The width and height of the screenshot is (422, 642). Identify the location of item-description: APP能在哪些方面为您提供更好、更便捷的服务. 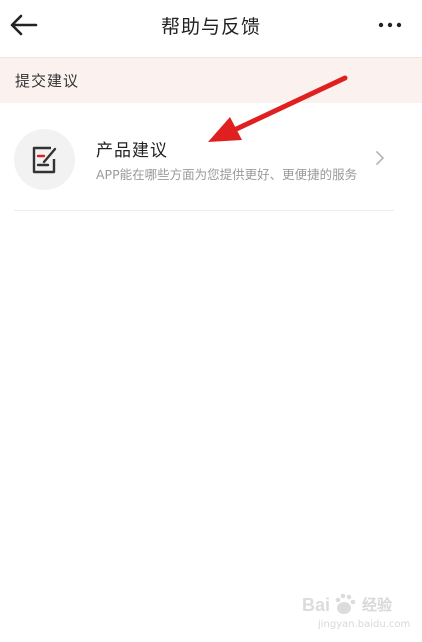
(227, 174).